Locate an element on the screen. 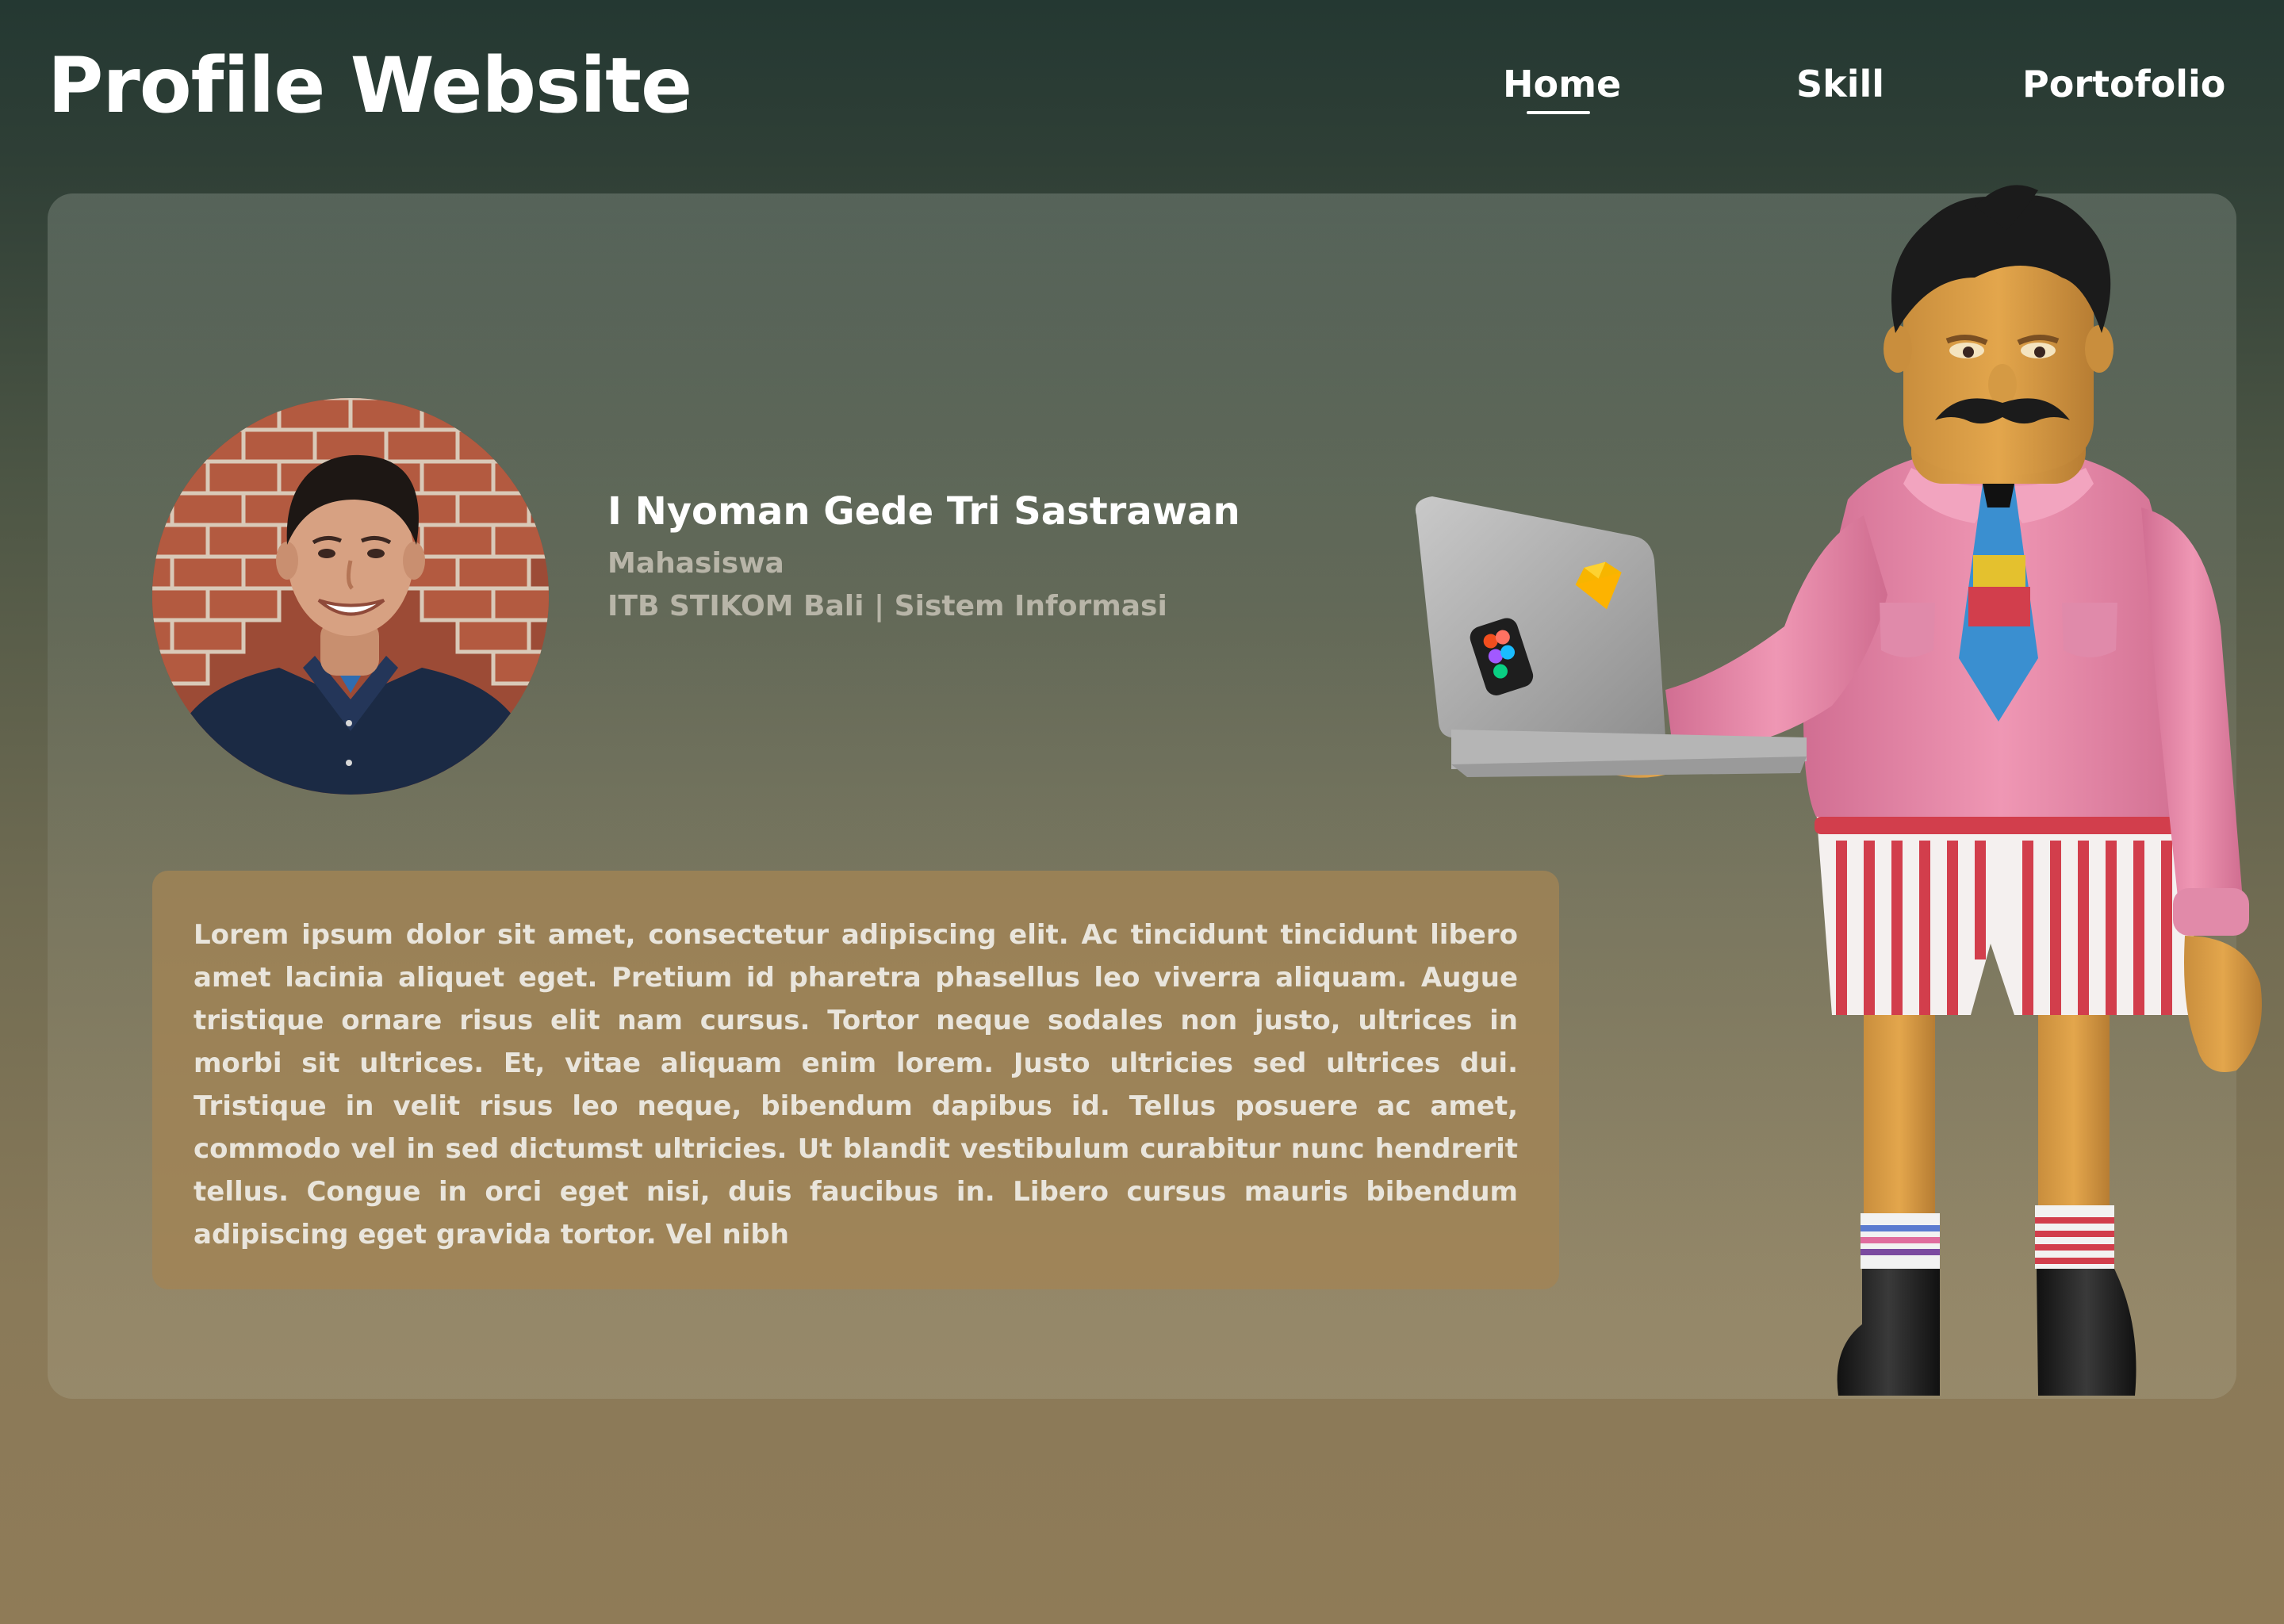 This screenshot has height=1624, width=2284. profile-name: I Nyoman Gede Tri Sastrawan is located at coordinates (923, 511).